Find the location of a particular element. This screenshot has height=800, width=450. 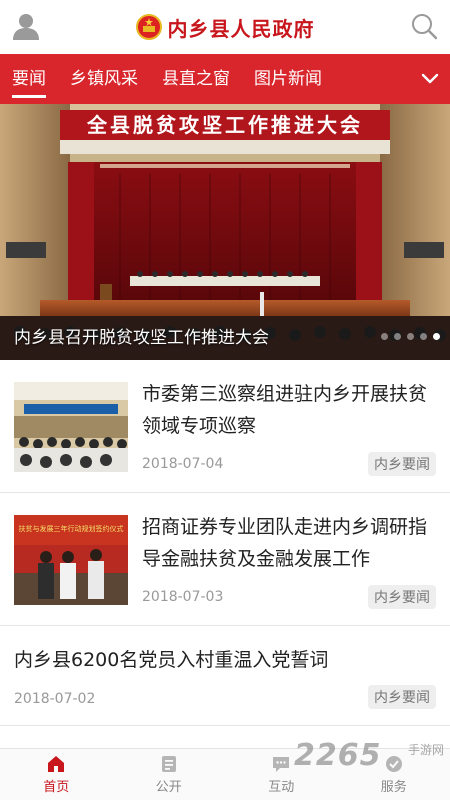

tab-township: 乡镇风采 is located at coordinates (104, 79).